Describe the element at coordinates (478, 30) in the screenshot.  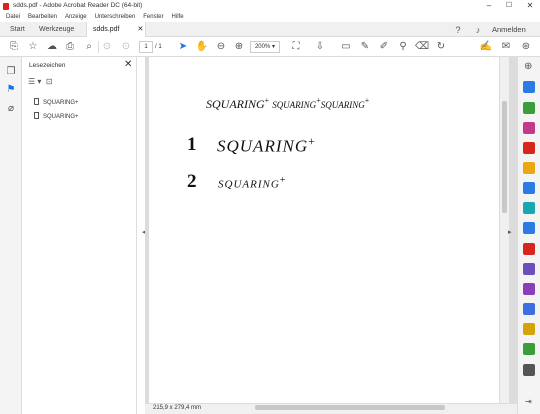
I see `notification-bell-icon: ♪` at that location.